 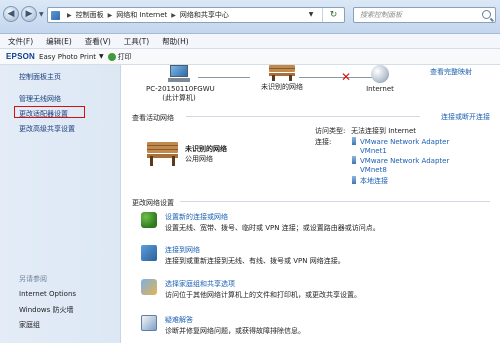 I want to click on search-input: 搜索控制面板, so click(x=424, y=15).